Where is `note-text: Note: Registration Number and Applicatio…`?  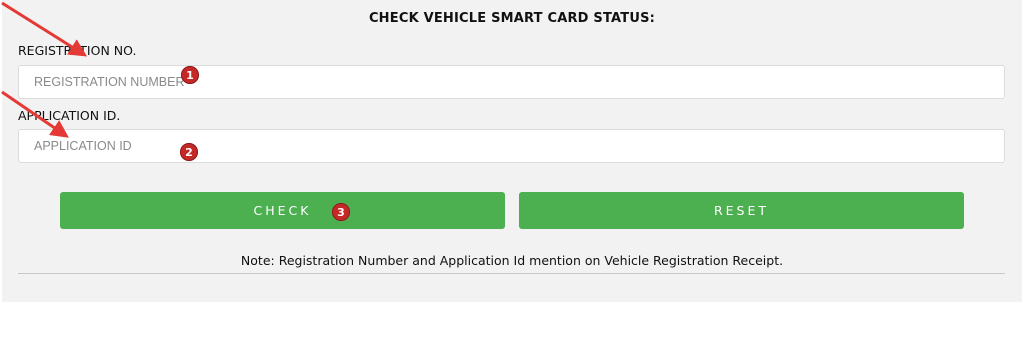
note-text: Note: Registration Number and Applicatio… is located at coordinates (512, 260).